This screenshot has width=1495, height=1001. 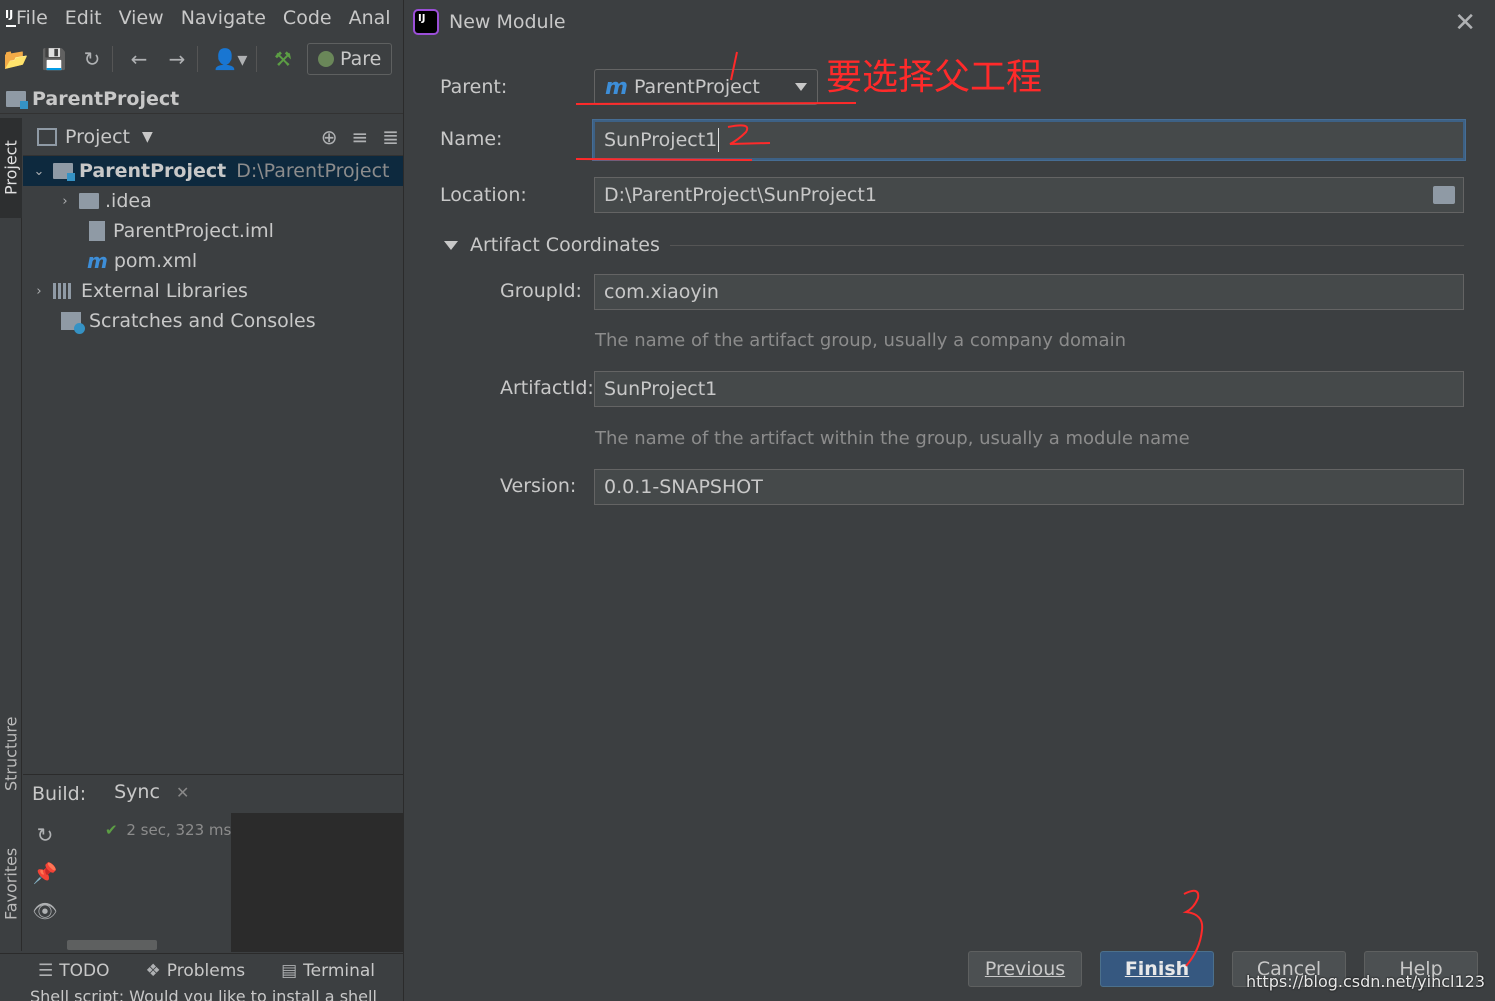 What do you see at coordinates (339, 970) in the screenshot?
I see `tab-terminal-label: Terminal` at bounding box center [339, 970].